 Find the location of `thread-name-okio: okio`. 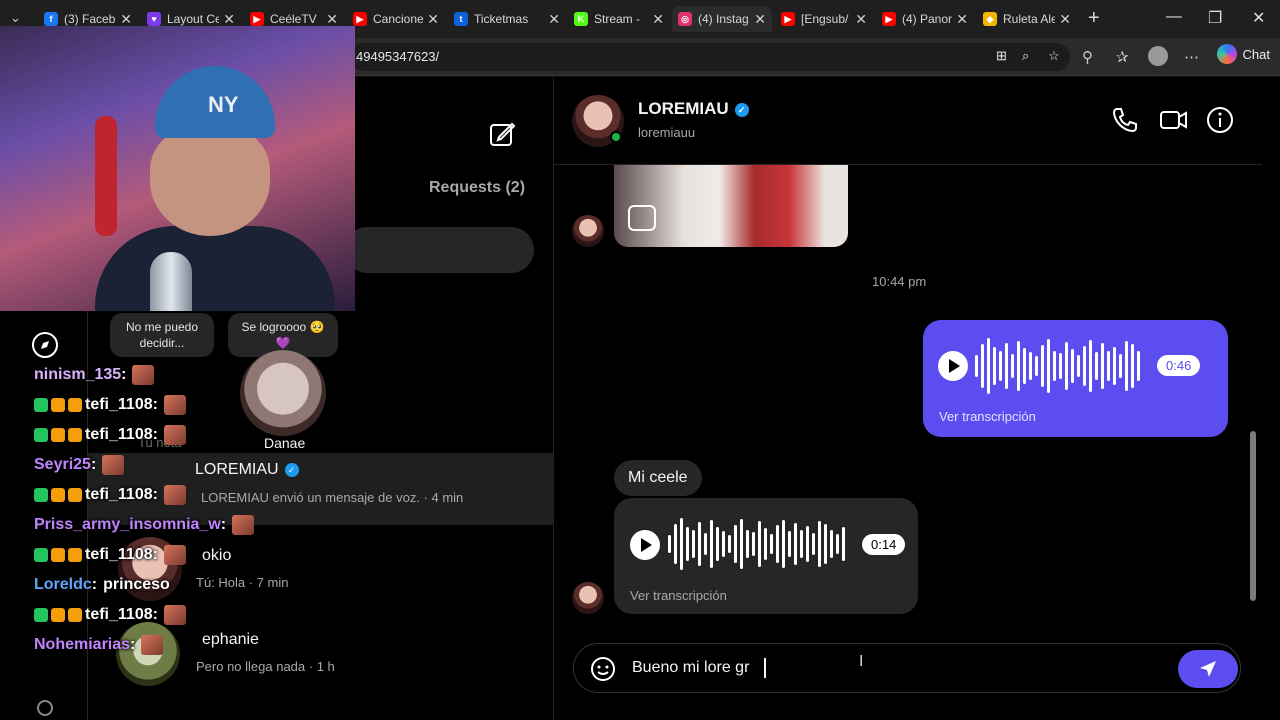

thread-name-okio: okio is located at coordinates (216, 556).